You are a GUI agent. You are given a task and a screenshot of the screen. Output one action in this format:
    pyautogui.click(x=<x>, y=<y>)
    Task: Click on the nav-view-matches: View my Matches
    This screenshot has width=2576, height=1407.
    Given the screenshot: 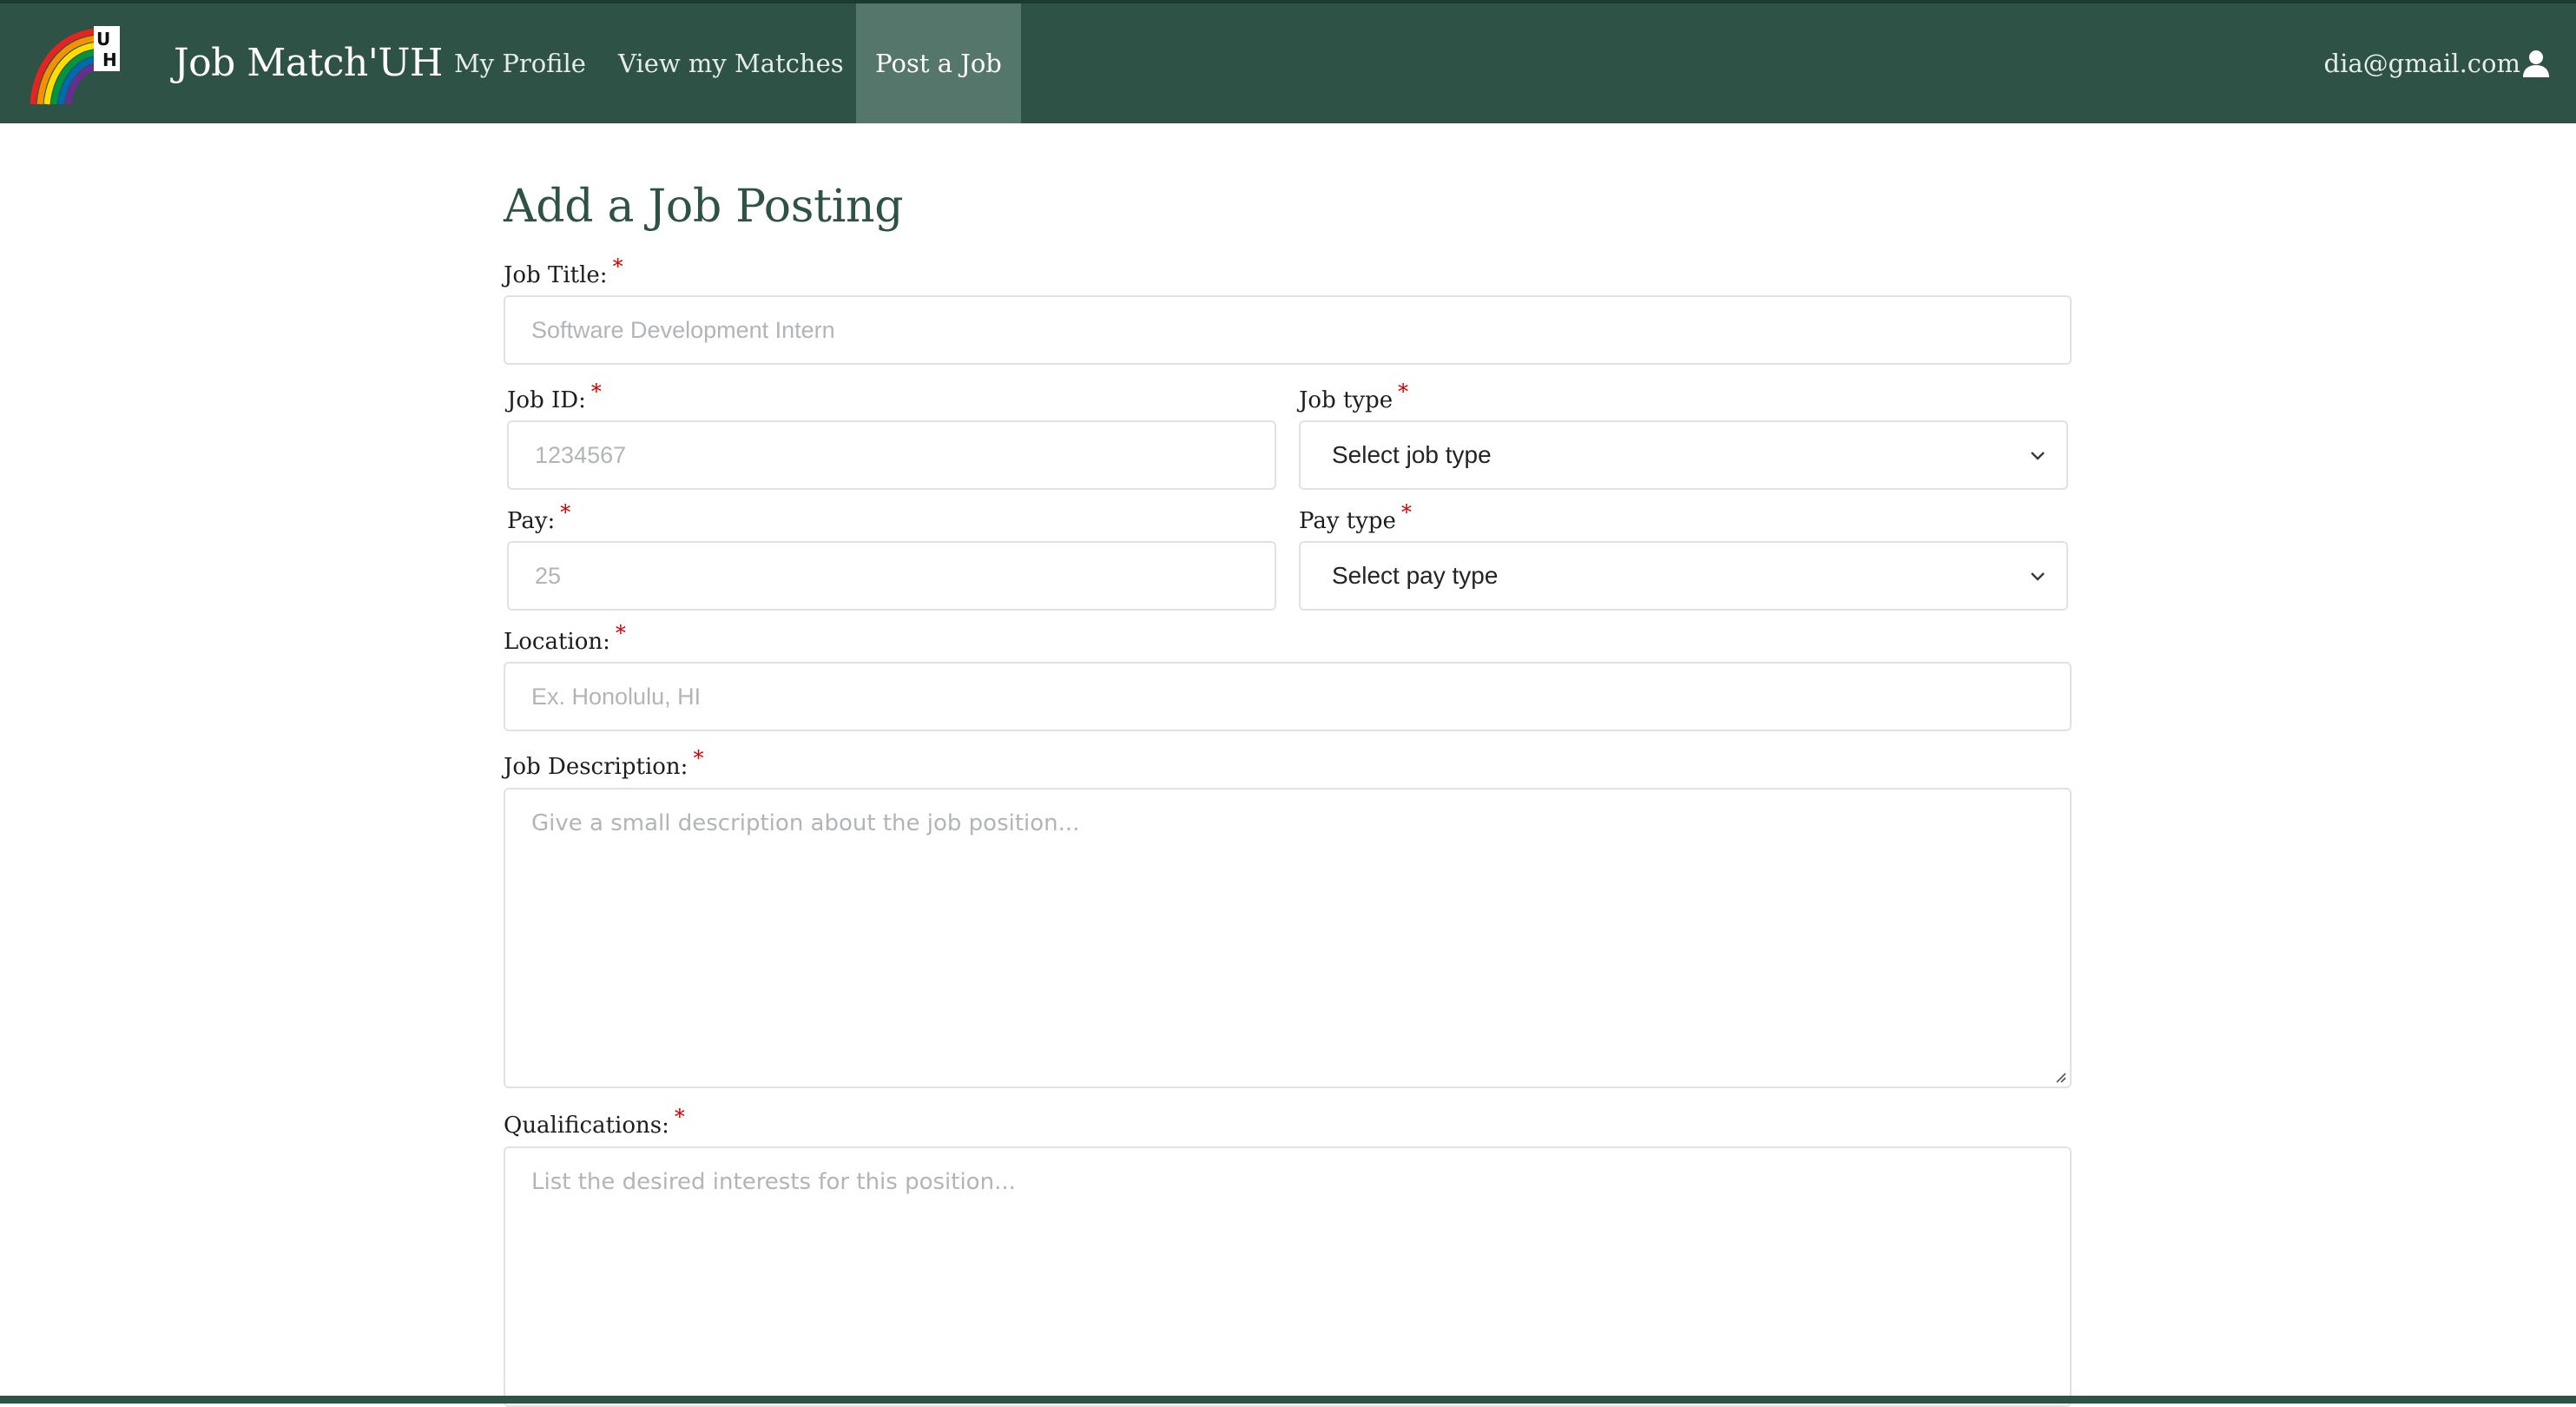 What is the action you would take?
    pyautogui.click(x=731, y=63)
    